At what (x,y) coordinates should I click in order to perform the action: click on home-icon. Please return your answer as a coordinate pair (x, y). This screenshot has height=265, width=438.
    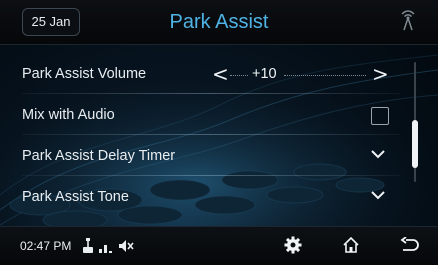
    Looking at the image, I should click on (351, 245).